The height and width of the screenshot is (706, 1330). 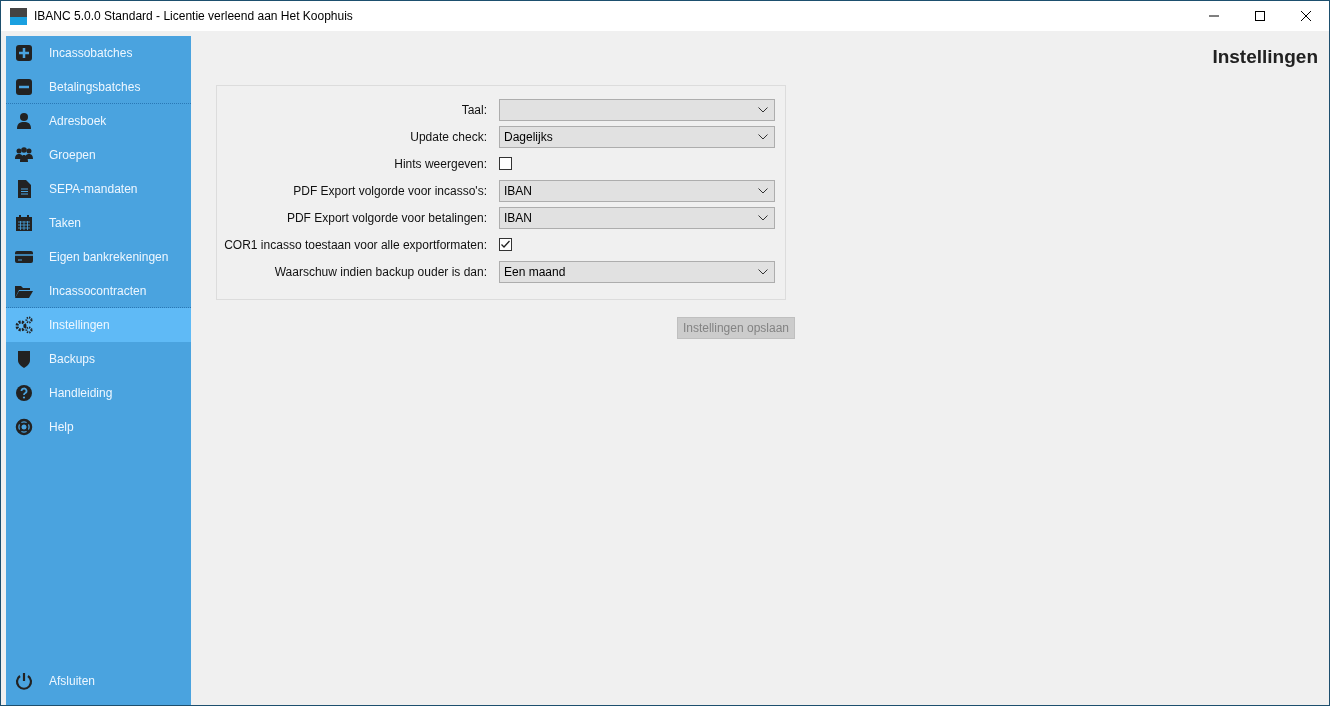 I want to click on document-icon, so click(x=24, y=189).